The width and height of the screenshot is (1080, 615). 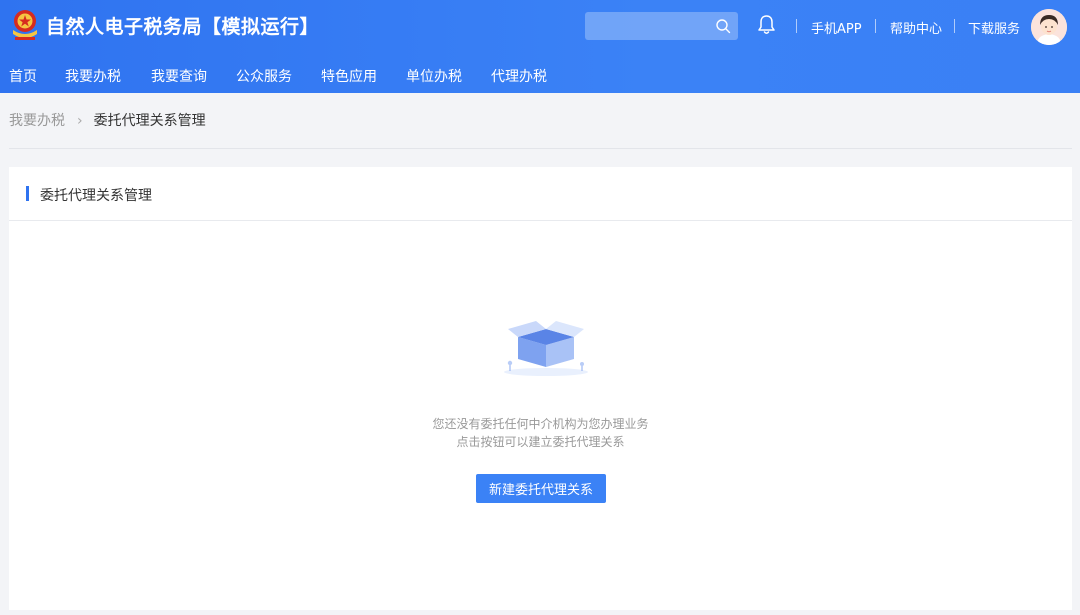 What do you see at coordinates (183, 27) in the screenshot?
I see `site-title: 自然人电子税务局【模拟运行】` at bounding box center [183, 27].